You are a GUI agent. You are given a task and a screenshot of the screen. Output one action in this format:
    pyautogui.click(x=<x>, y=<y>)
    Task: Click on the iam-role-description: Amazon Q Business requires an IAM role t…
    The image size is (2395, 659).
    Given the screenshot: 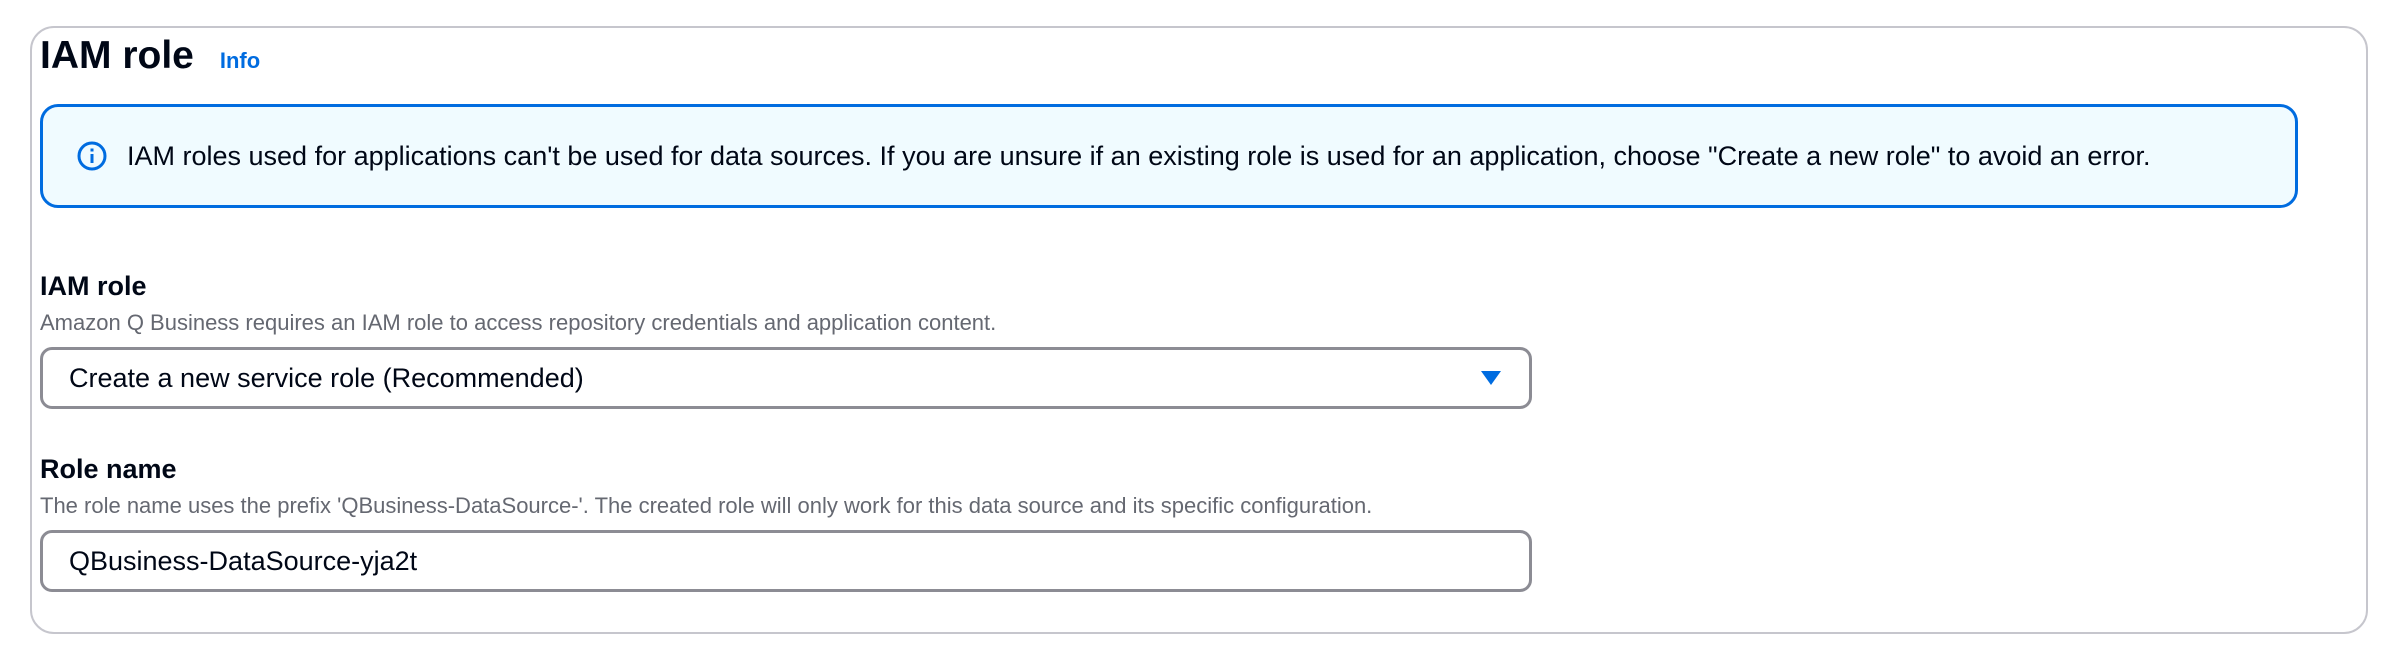 What is the action you would take?
    pyautogui.click(x=518, y=322)
    